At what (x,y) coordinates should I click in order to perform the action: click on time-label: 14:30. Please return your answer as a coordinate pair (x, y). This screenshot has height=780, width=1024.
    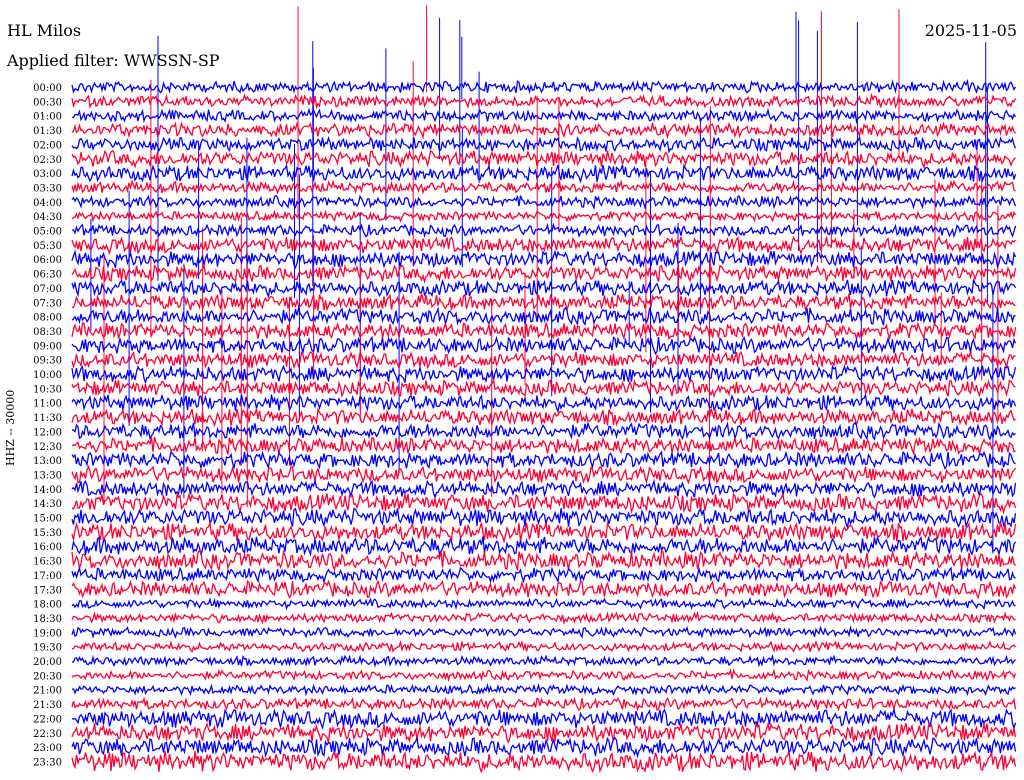
    Looking at the image, I should click on (47, 504).